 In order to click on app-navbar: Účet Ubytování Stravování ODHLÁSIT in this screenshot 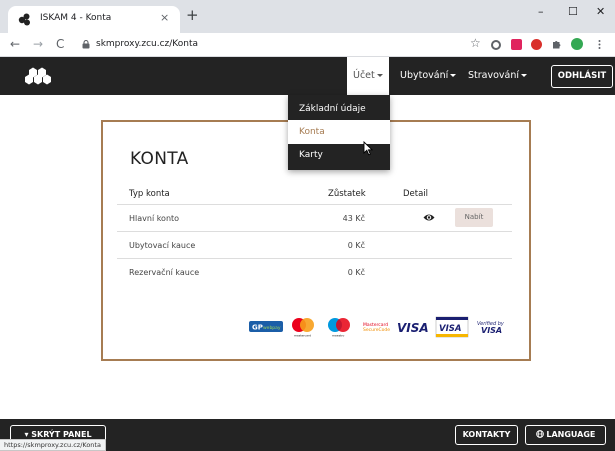, I will do `click(307, 76)`.